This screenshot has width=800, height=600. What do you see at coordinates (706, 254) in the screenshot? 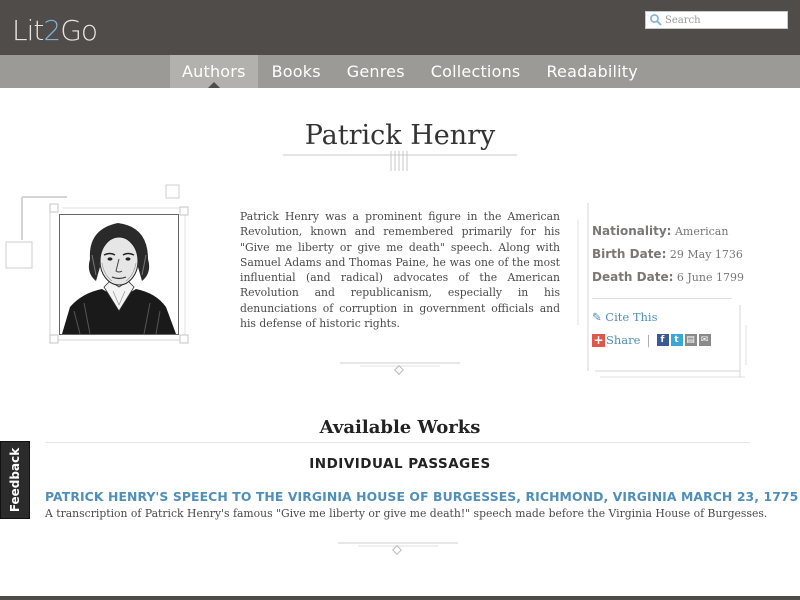
I see `birth-date-value: 29 May 1736` at bounding box center [706, 254].